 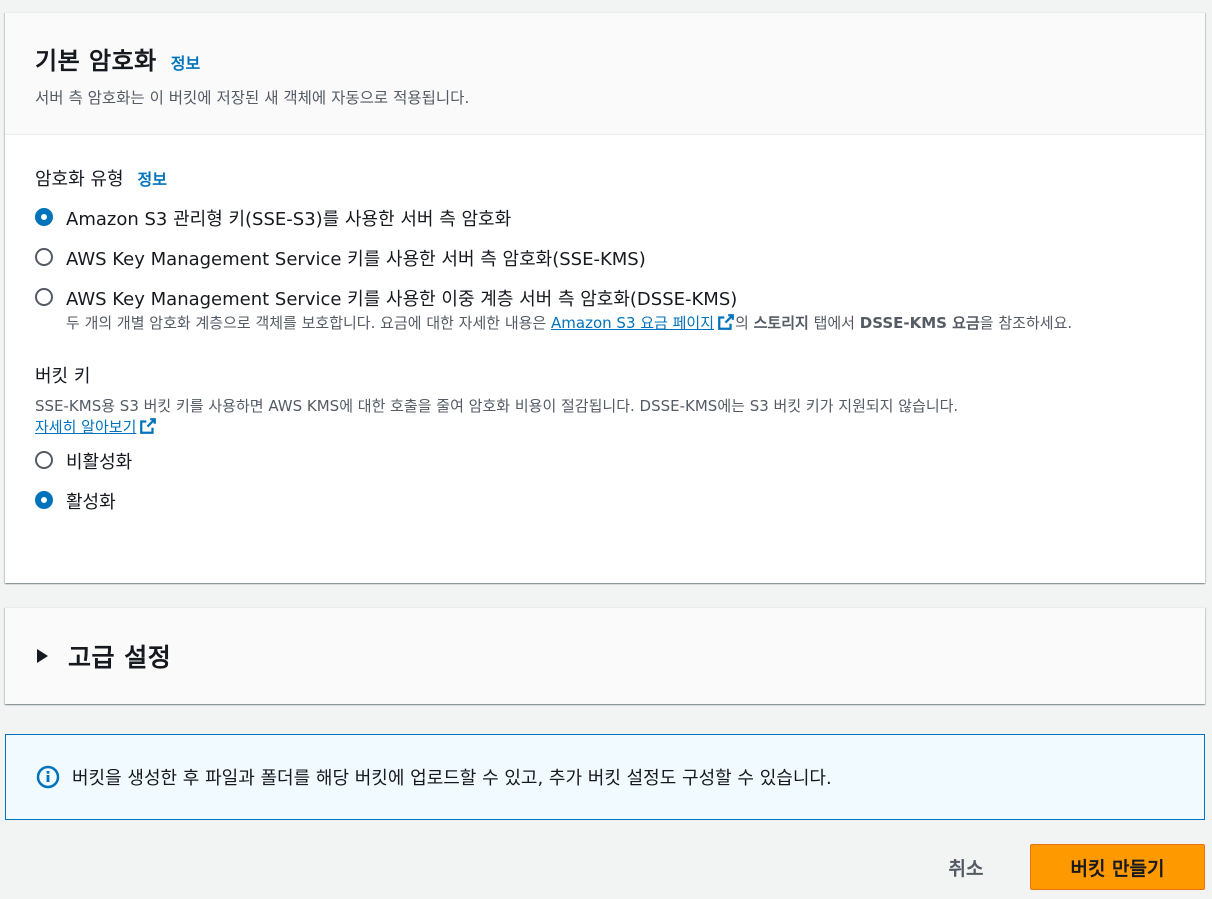 What do you see at coordinates (252, 98) in the screenshot?
I see `panel-subtitle: 서버 측 암호화는 이 버킷에 저장된 새 객체에 자동으로 적용됩니다.` at bounding box center [252, 98].